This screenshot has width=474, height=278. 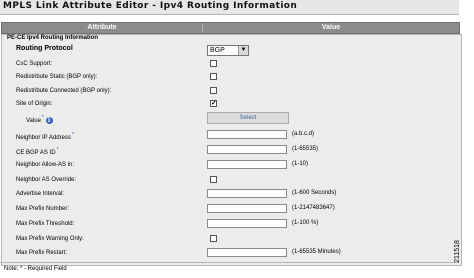 What do you see at coordinates (52, 38) in the screenshot?
I see `section-title: PE-CE Ipv4 Routing Information` at bounding box center [52, 38].